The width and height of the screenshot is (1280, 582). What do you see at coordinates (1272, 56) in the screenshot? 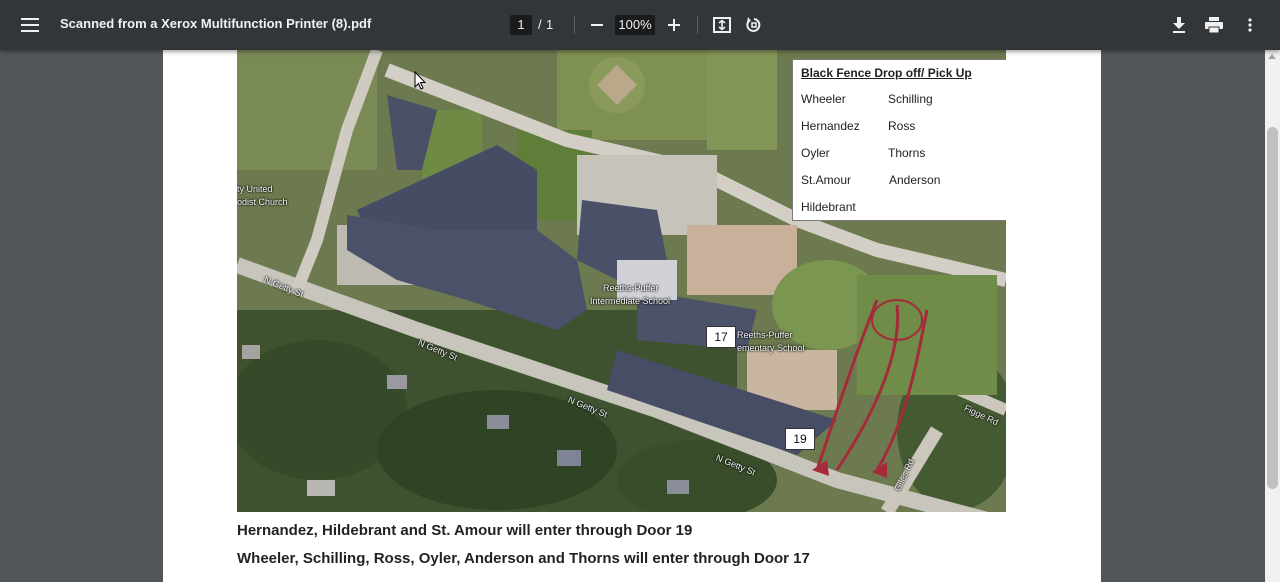
I see `scroll-up-icon` at bounding box center [1272, 56].